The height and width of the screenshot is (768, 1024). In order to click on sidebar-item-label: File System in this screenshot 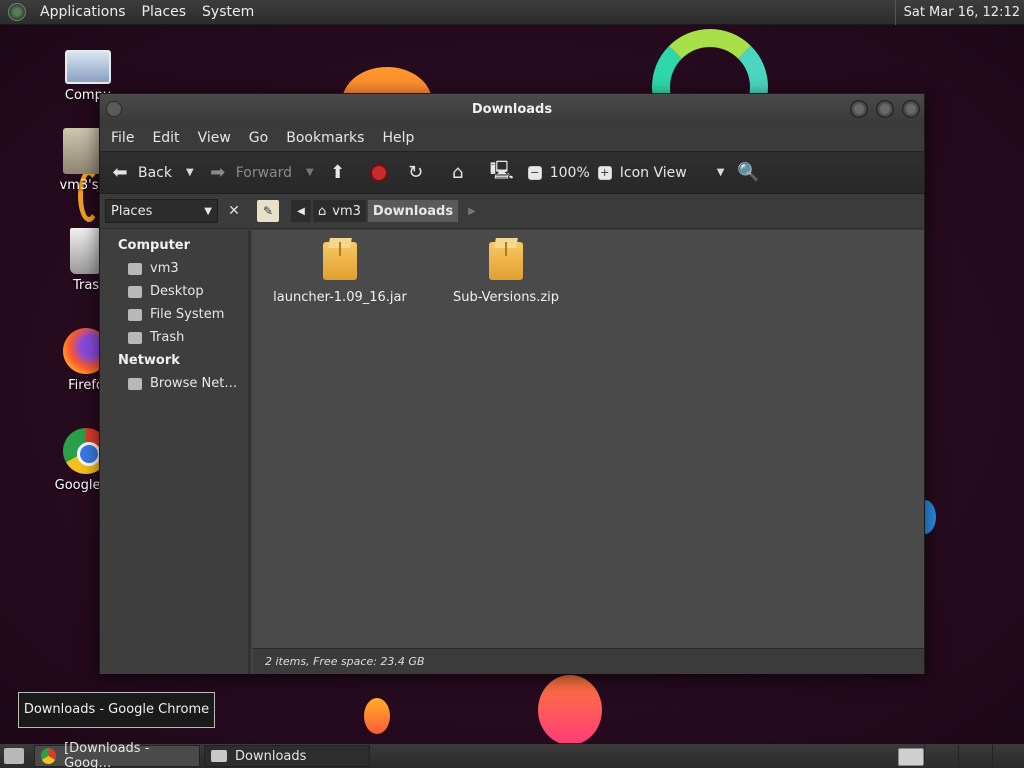, I will do `click(187, 314)`.